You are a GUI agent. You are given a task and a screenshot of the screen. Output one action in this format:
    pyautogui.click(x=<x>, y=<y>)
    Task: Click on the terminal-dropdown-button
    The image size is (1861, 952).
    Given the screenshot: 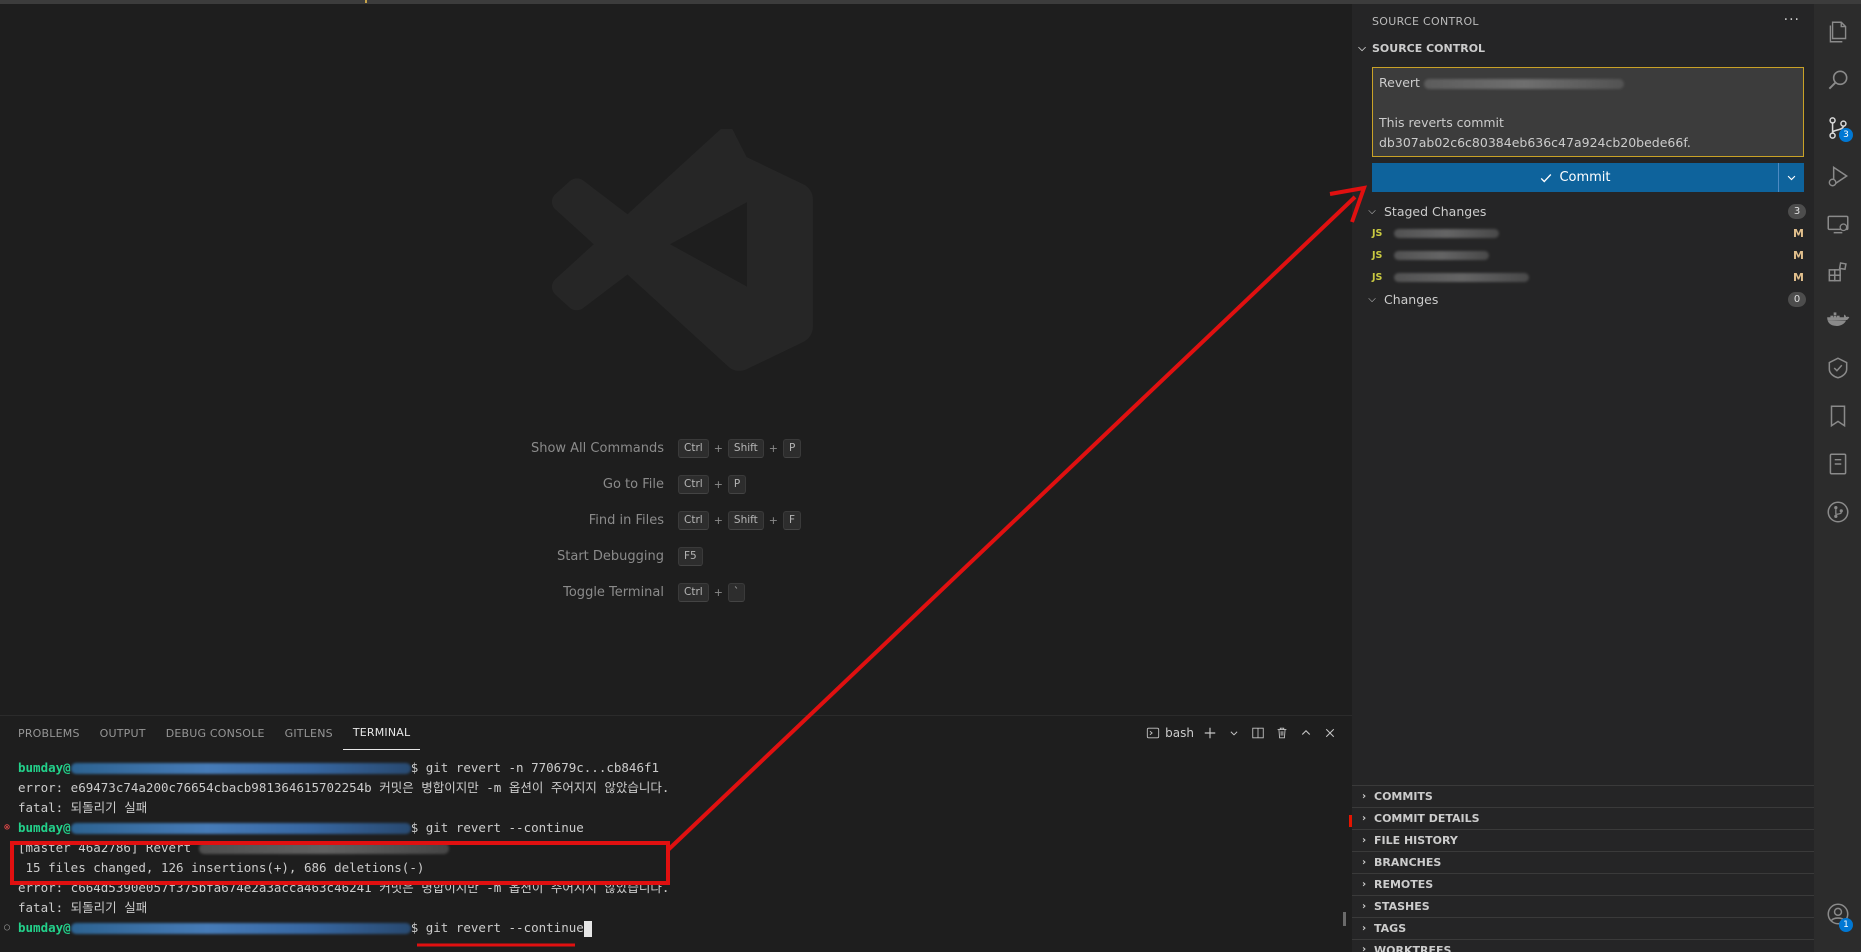 What is the action you would take?
    pyautogui.click(x=1234, y=733)
    